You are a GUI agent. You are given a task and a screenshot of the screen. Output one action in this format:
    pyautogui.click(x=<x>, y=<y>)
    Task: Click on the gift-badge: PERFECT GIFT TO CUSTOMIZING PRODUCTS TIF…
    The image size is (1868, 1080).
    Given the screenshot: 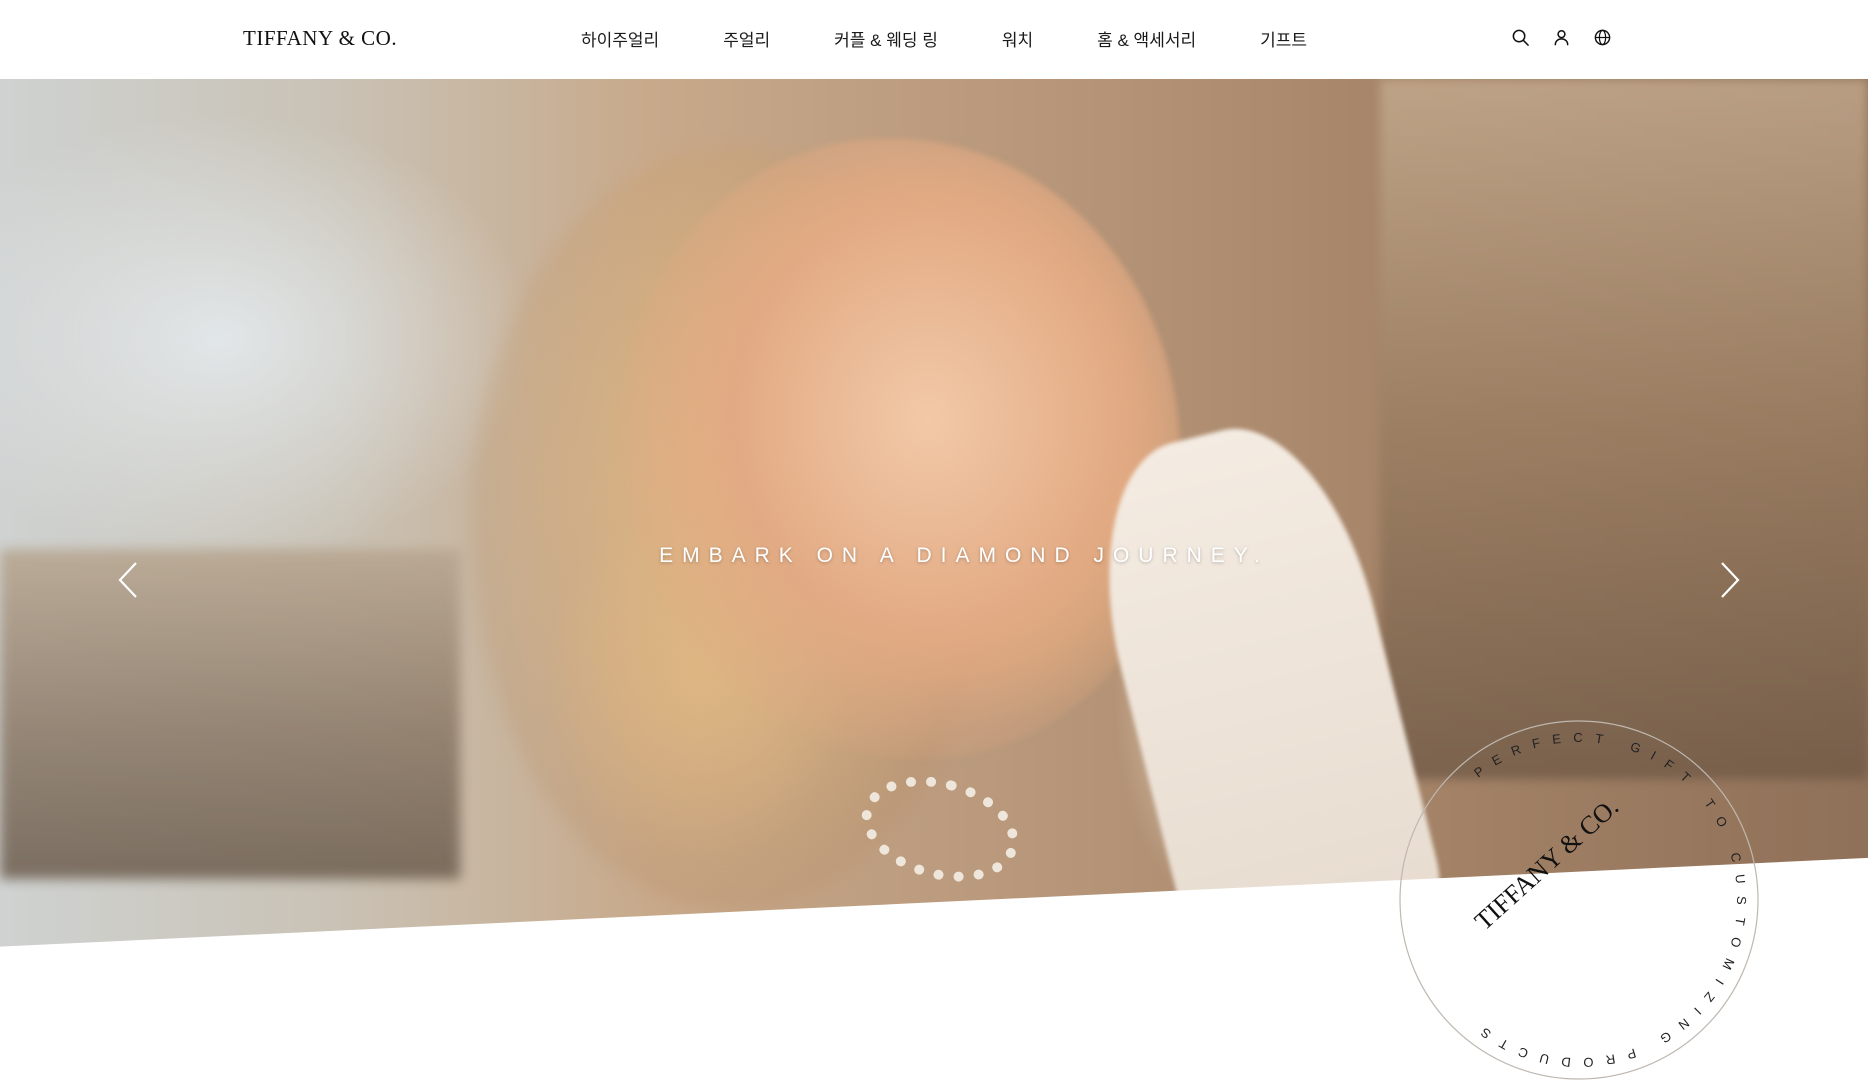 What is the action you would take?
    pyautogui.click(x=1579, y=900)
    